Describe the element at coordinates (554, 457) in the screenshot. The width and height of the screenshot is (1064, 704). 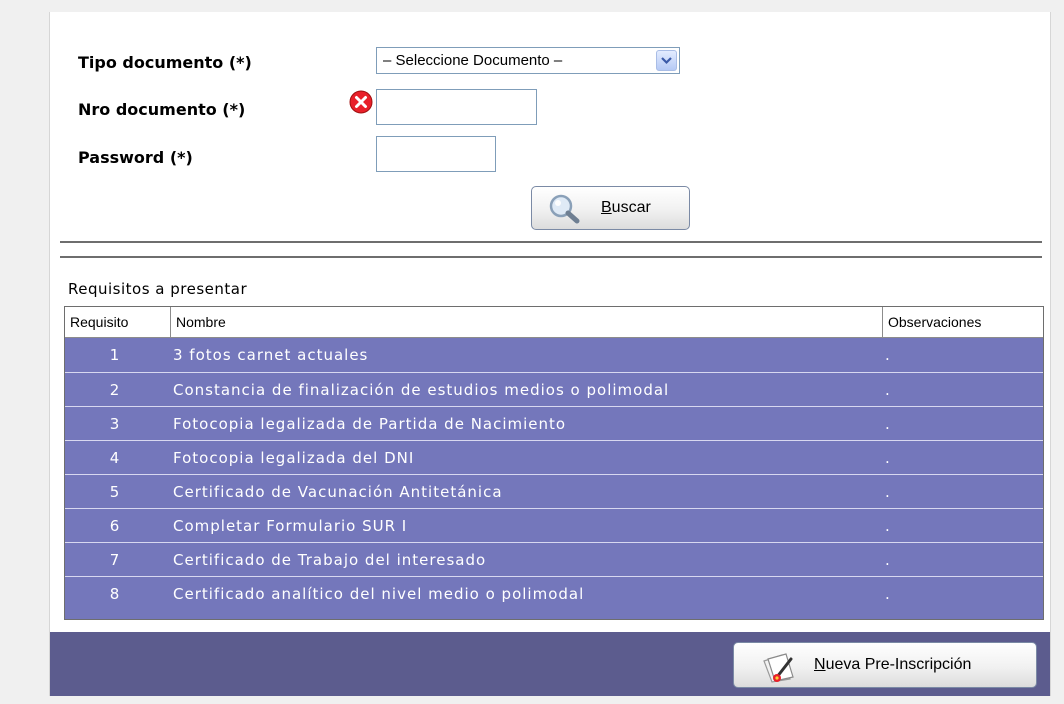
I see `table-row: 4 Fotocopia legalizada del DNI .` at that location.